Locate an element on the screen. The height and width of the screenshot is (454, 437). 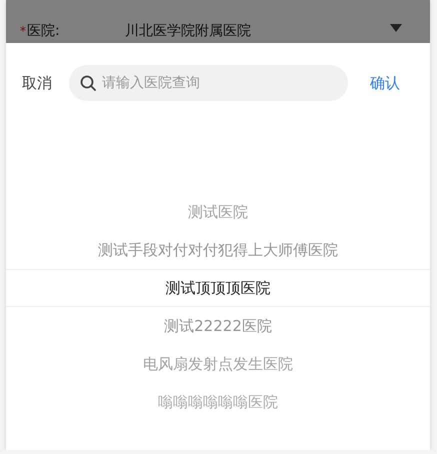
option-item: 测试22222医院 is located at coordinates (218, 326).